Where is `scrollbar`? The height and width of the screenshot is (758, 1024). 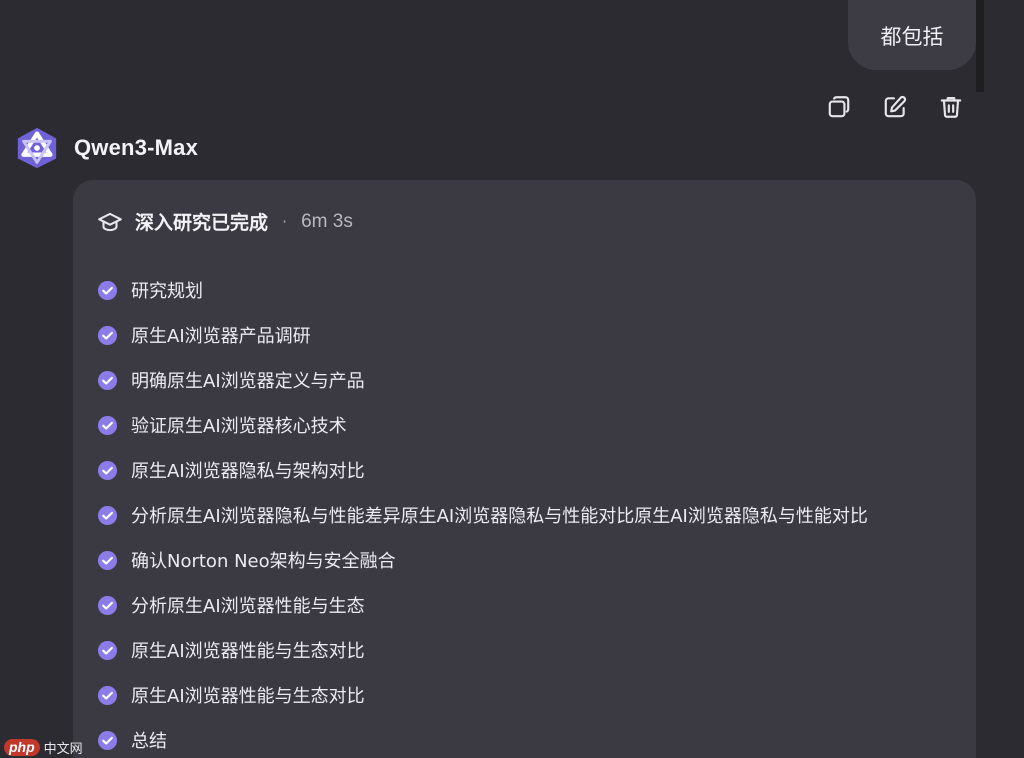
scrollbar is located at coordinates (980, 46).